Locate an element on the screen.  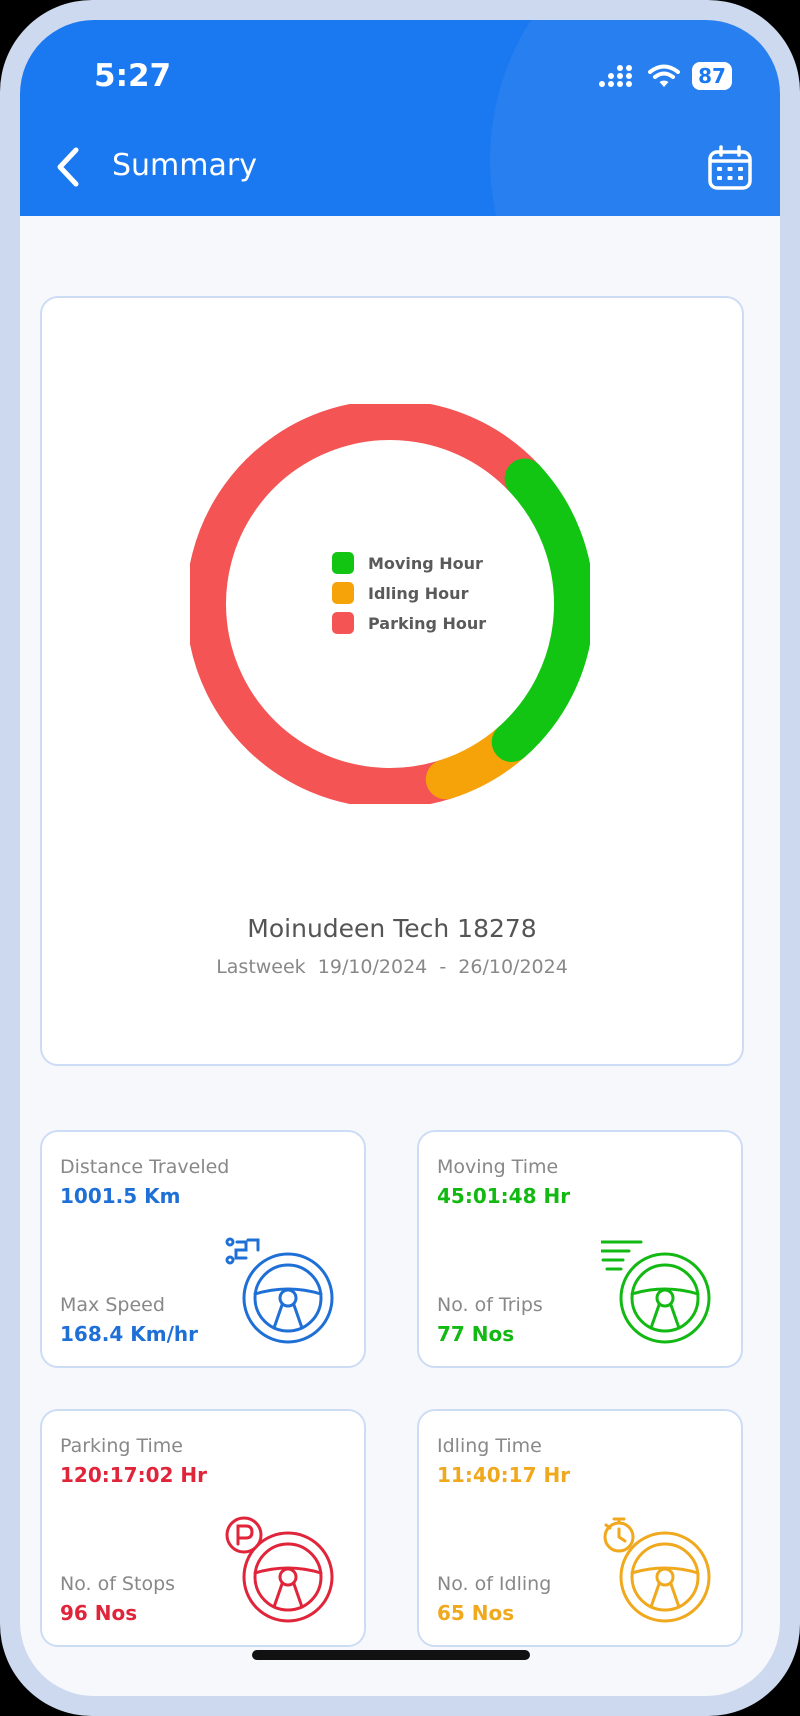
donut-segment-moving-hour is located at coordinates (540, 610).